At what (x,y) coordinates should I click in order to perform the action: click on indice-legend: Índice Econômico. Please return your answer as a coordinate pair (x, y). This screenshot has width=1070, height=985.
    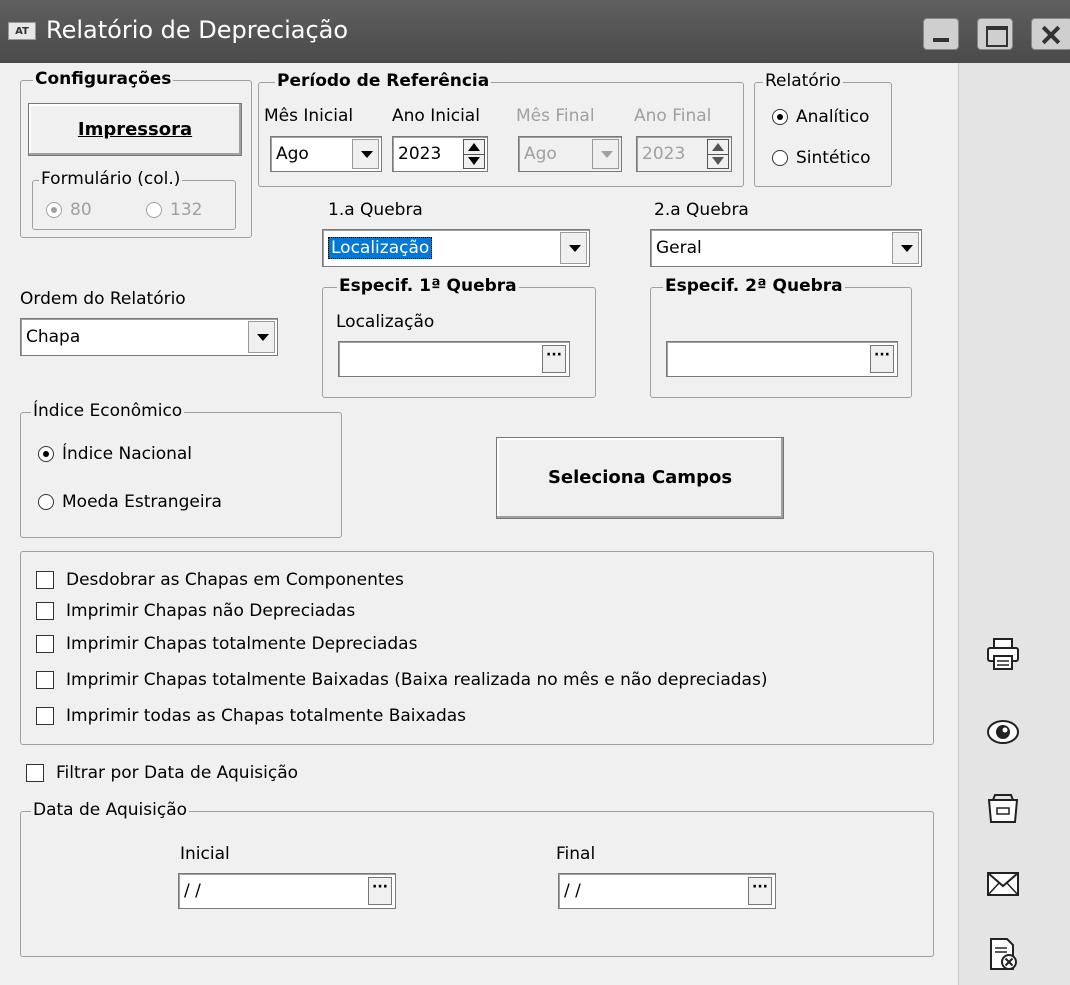
    Looking at the image, I should click on (108, 411).